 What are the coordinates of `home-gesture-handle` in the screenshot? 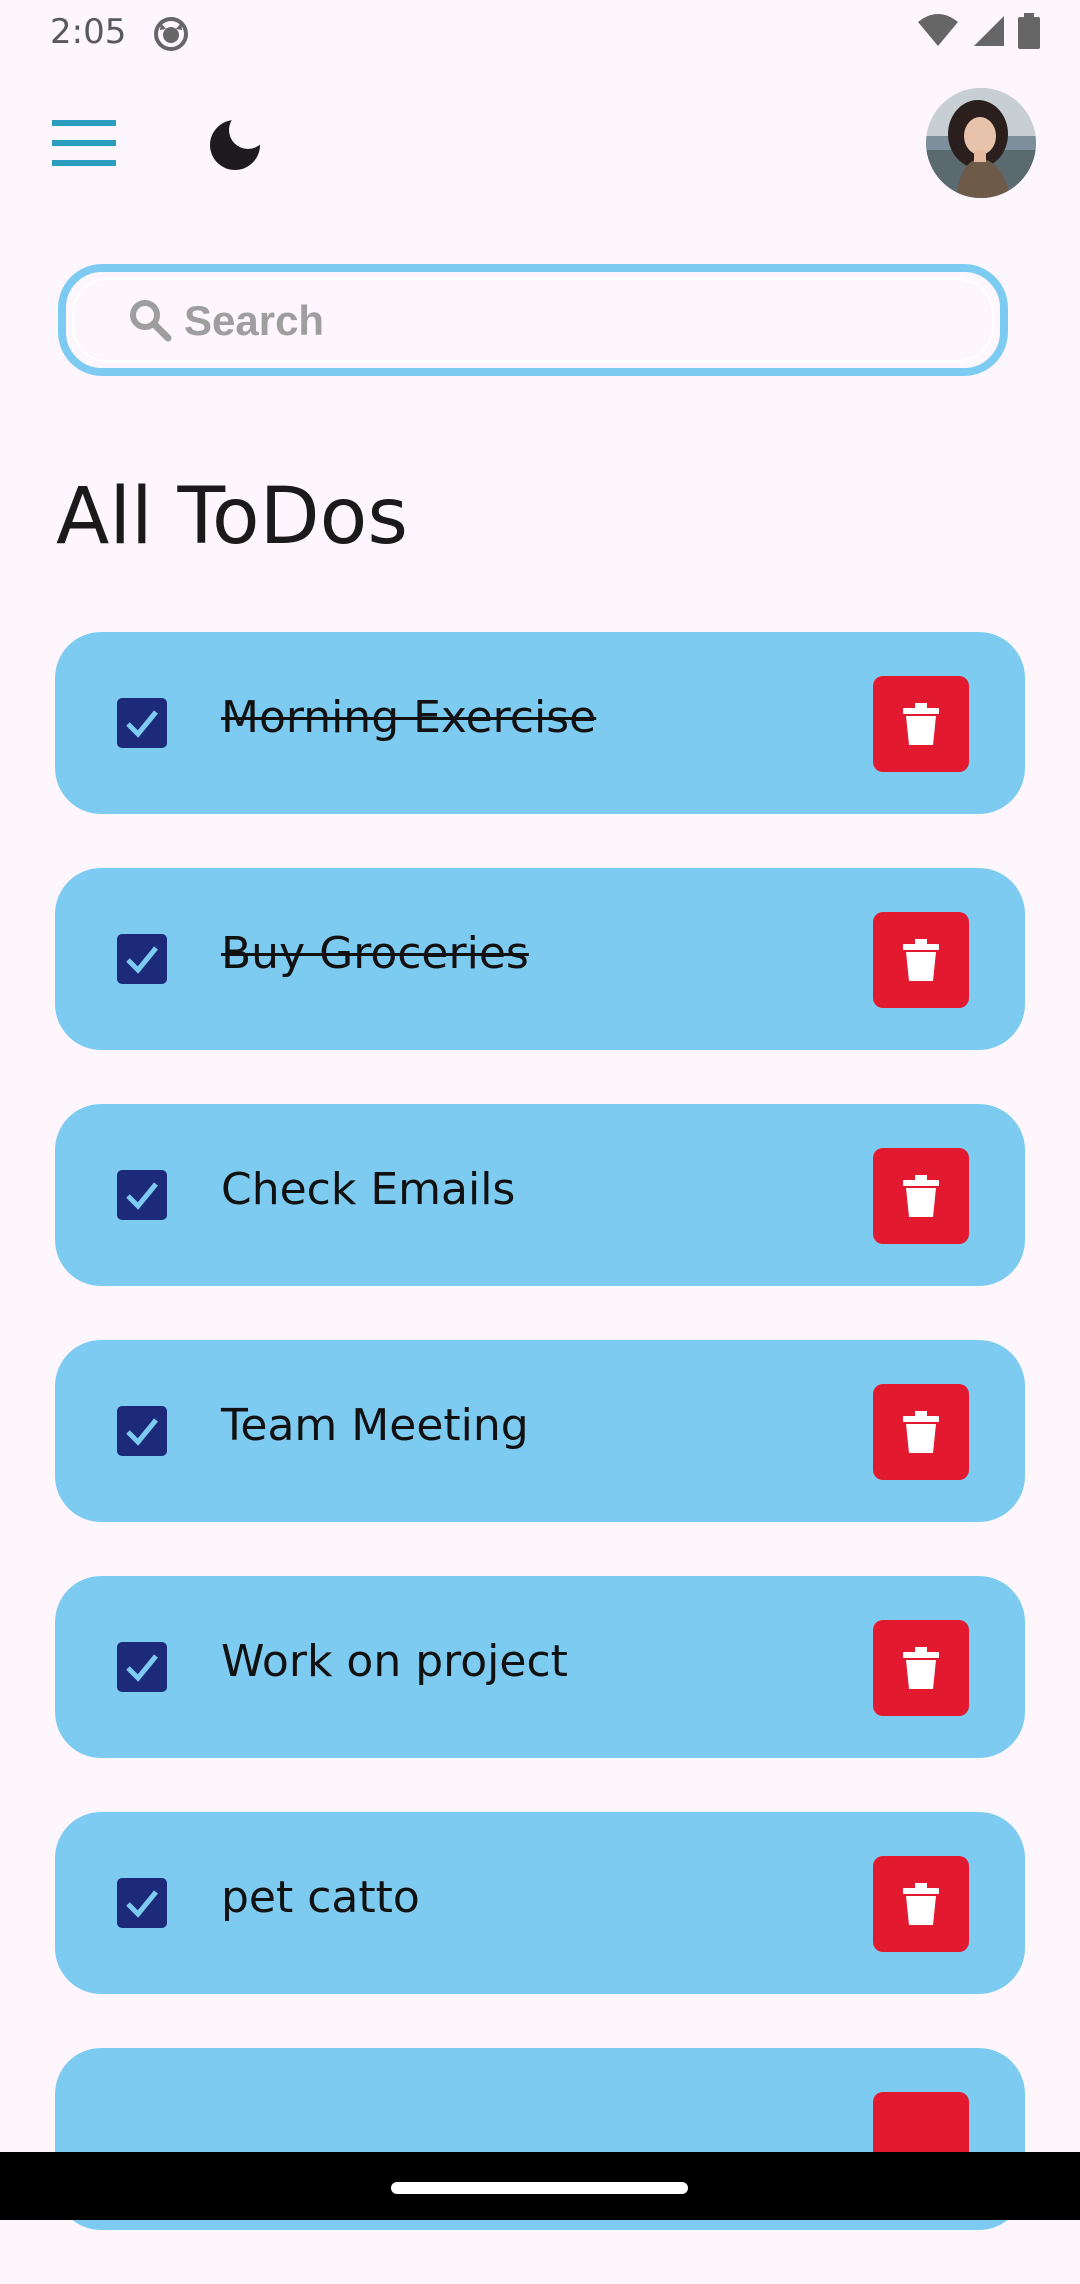 It's located at (539, 2188).